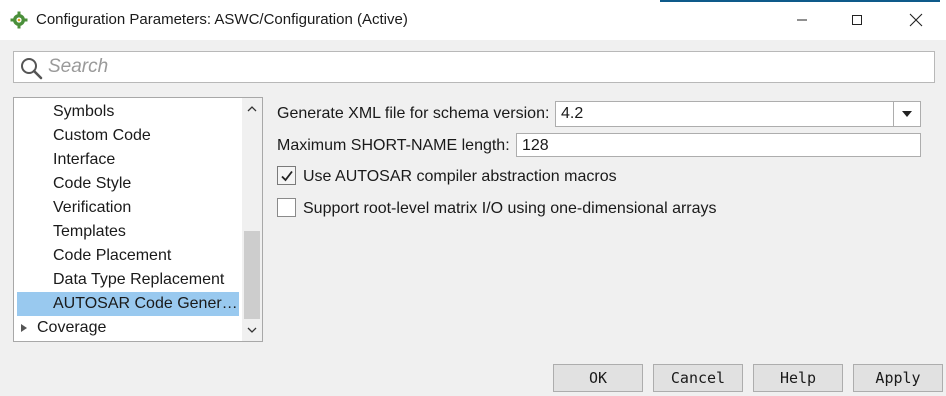  What do you see at coordinates (72, 327) in the screenshot?
I see `tree-item-label: Coverage` at bounding box center [72, 327].